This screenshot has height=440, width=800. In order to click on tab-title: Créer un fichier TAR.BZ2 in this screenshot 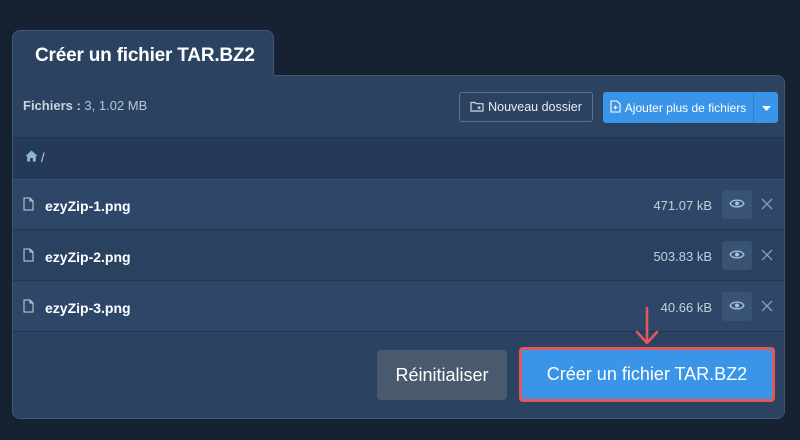, I will do `click(145, 55)`.